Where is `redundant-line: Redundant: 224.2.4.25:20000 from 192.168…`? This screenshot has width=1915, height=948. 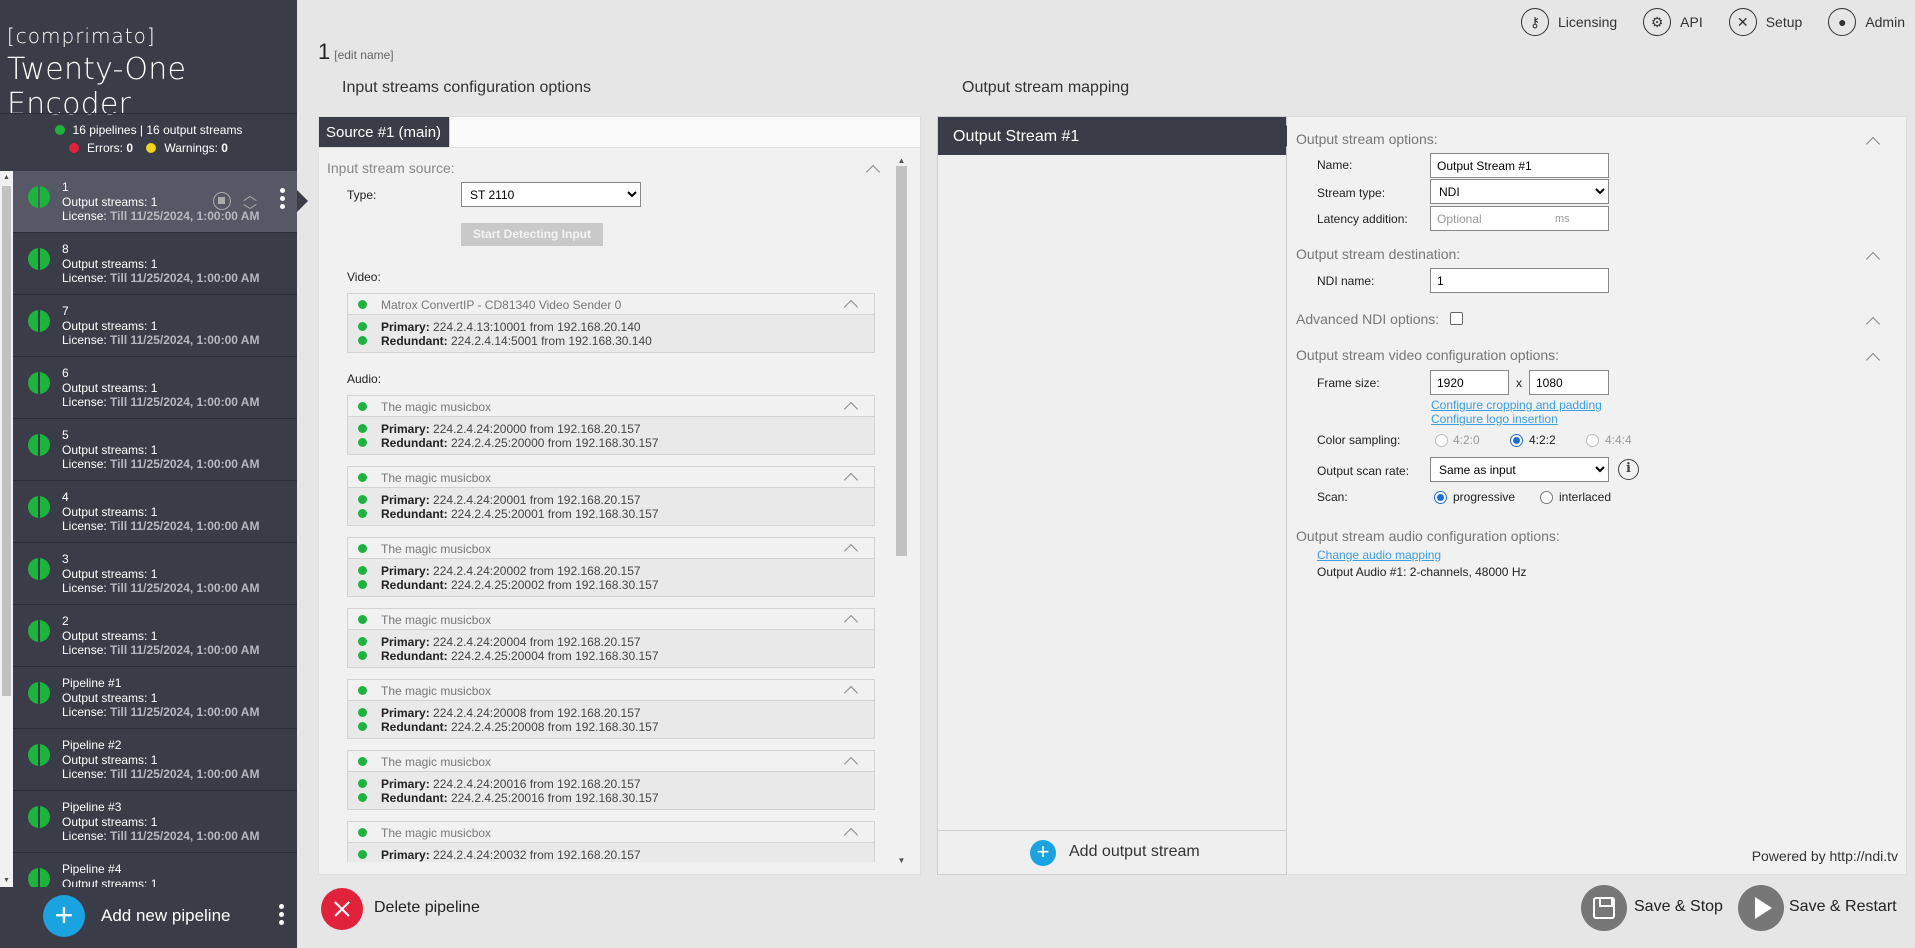 redundant-line: Redundant: 224.2.4.25:20000 from 192.168… is located at coordinates (611, 443).